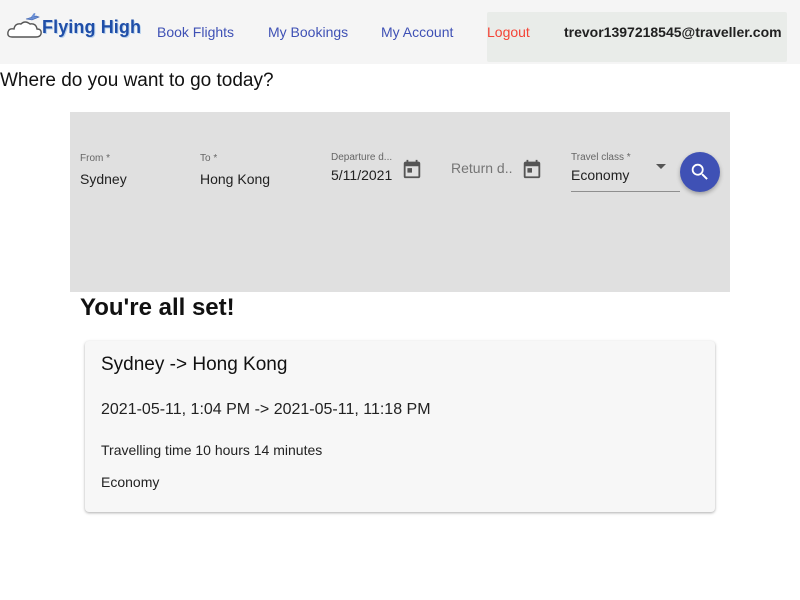 The width and height of the screenshot is (800, 600). Describe the element at coordinates (508, 32) in the screenshot. I see `logout-button: Logout` at that location.